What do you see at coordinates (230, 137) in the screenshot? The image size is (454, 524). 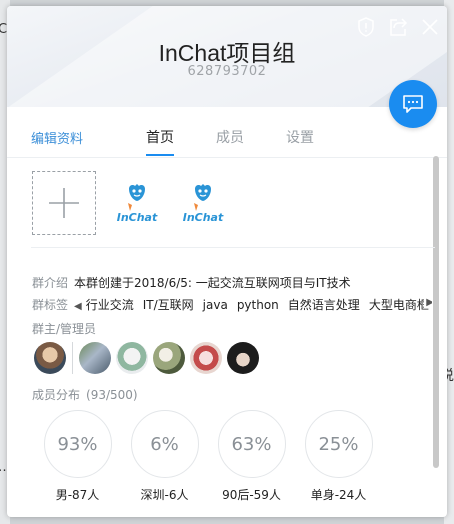 I see `tab-members: 成员` at bounding box center [230, 137].